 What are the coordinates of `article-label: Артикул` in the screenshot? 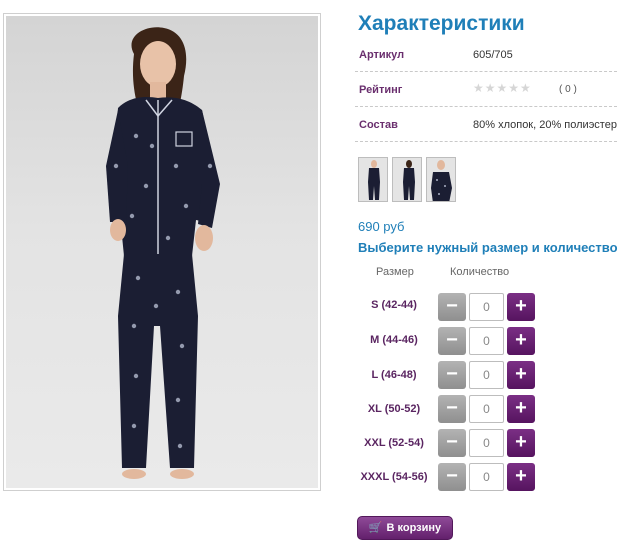 It's located at (382, 55).